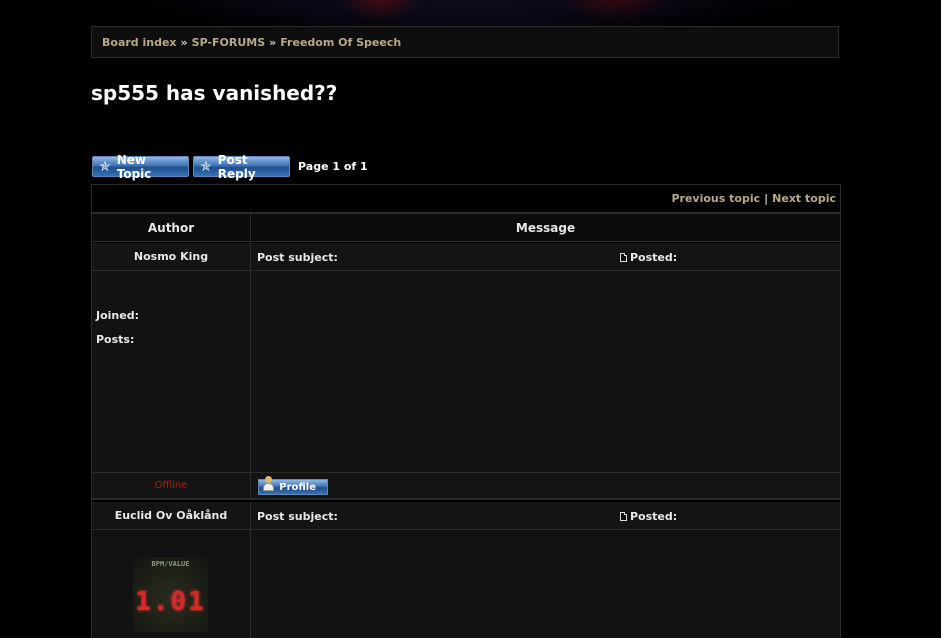  I want to click on pagination: Page 1 of 1, so click(333, 166).